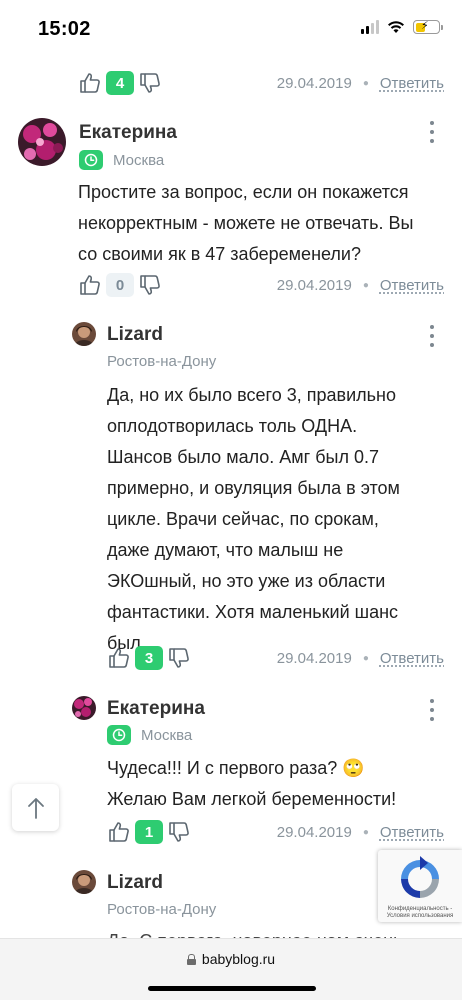 This screenshot has width=462, height=1000. Describe the element at coordinates (64, 29) in the screenshot. I see `status-time: 15:02` at that location.